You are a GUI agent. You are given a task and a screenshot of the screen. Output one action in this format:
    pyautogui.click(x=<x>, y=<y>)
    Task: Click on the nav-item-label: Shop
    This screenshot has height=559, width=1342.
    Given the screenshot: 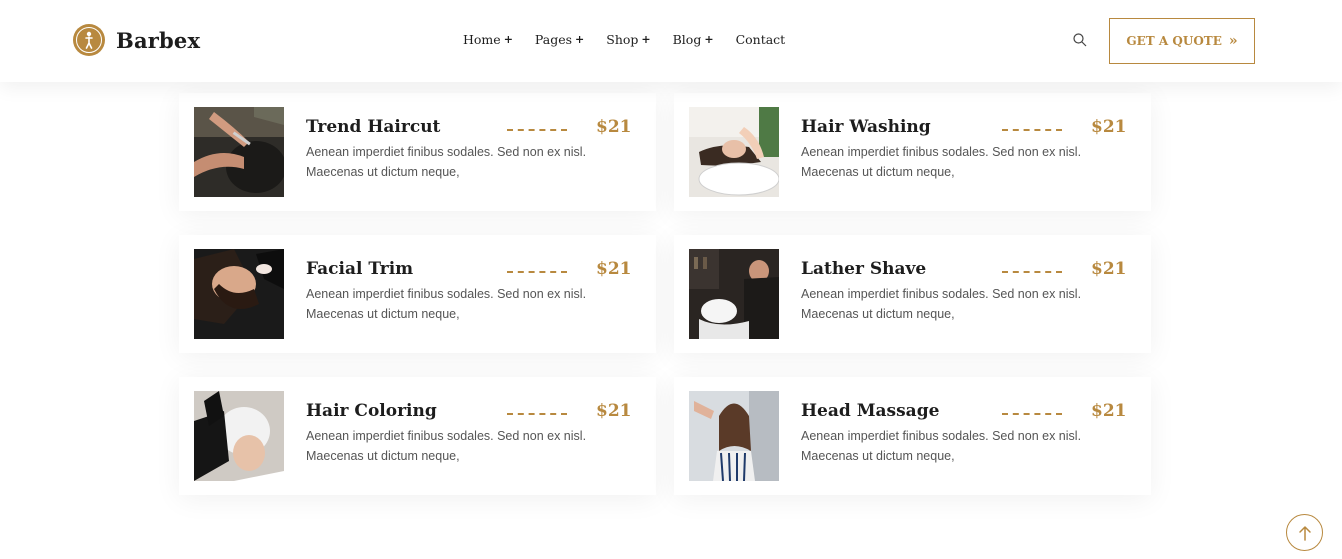 What is the action you would take?
    pyautogui.click(x=622, y=39)
    